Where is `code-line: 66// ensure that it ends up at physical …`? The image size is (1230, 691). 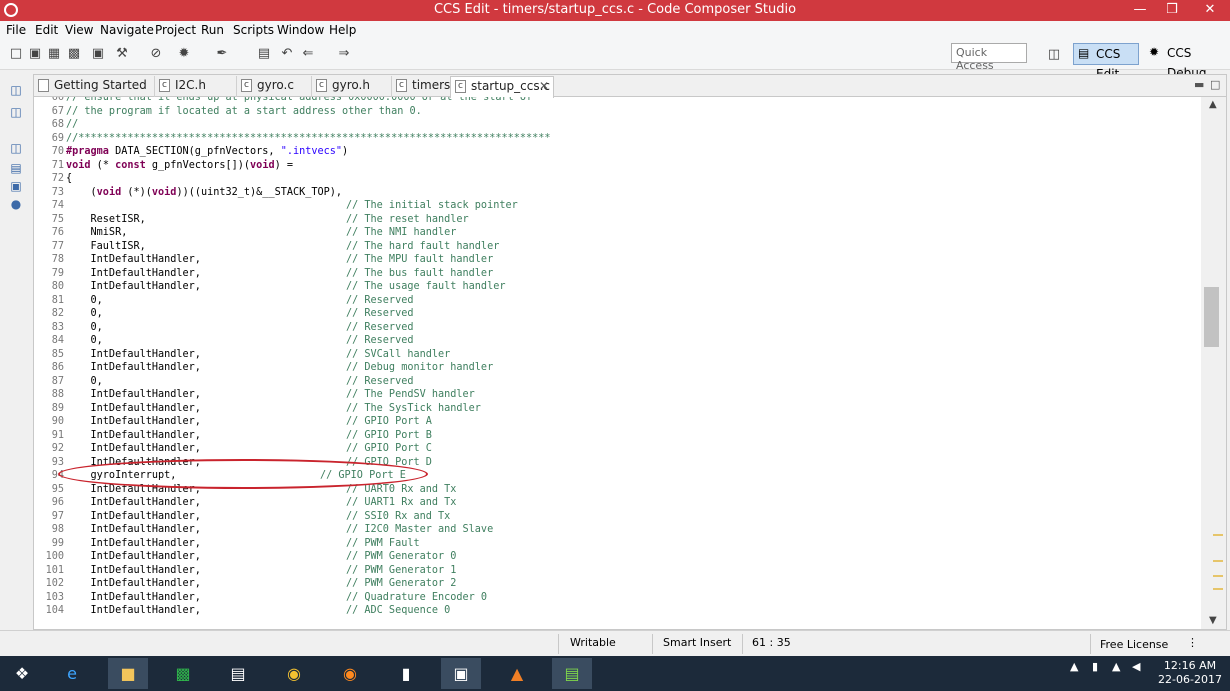
code-line: 66// ensure that it ends up at physical … is located at coordinates (617, 101).